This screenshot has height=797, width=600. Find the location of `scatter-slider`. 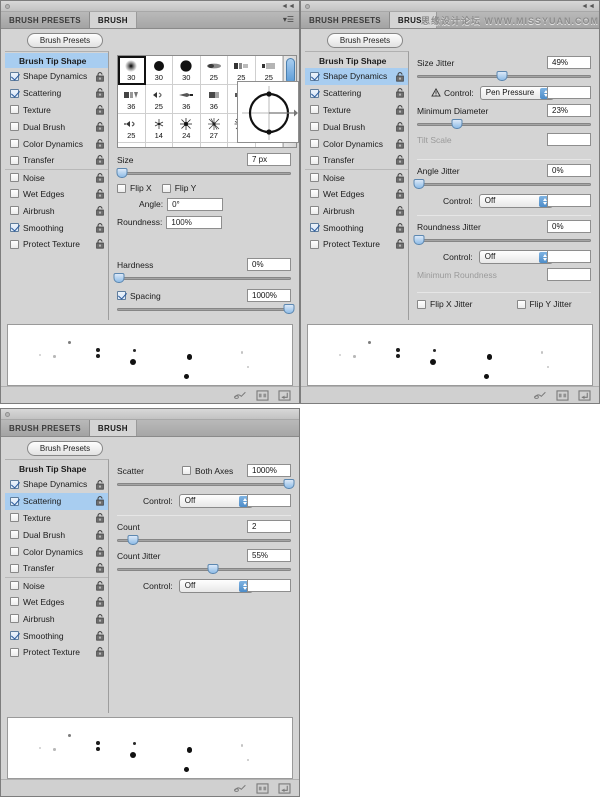

scatter-slider is located at coordinates (206, 484).